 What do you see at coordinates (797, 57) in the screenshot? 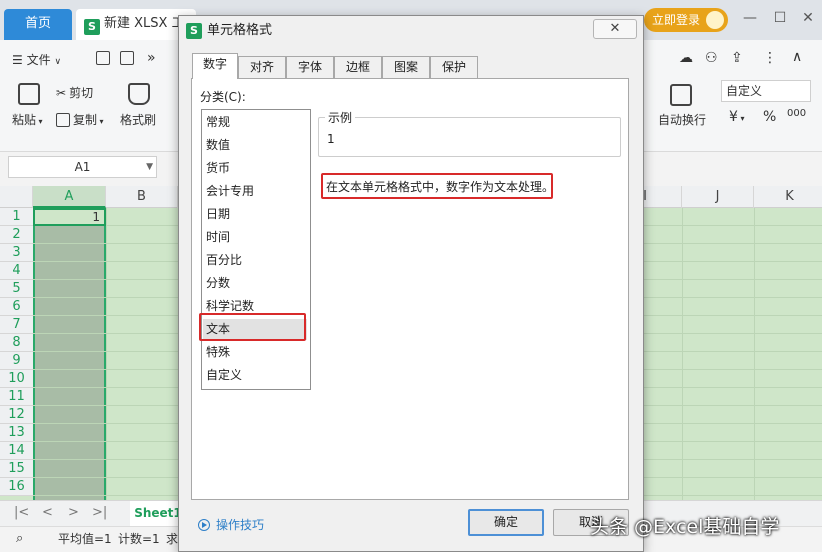
I see `collapse-ribbon-icon: ∧` at bounding box center [797, 57].